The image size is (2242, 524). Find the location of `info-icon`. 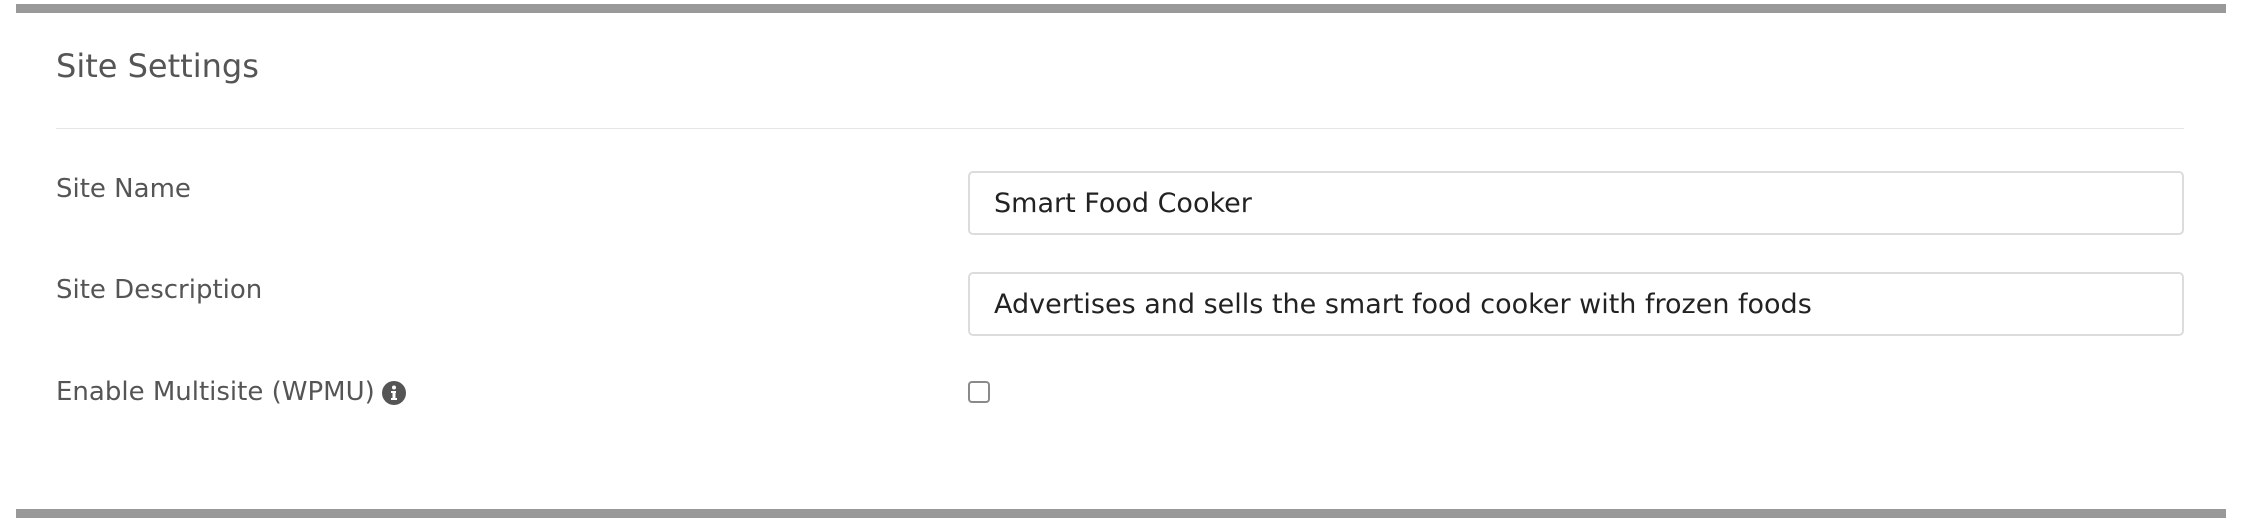

info-icon is located at coordinates (394, 393).